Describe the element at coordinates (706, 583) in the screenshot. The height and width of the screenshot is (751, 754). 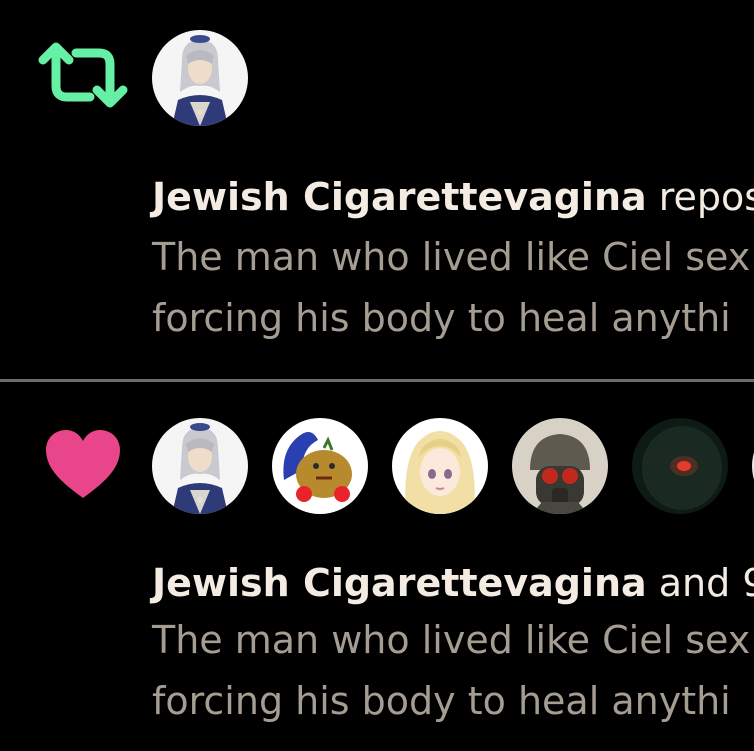
I see `action-text: and 9` at that location.